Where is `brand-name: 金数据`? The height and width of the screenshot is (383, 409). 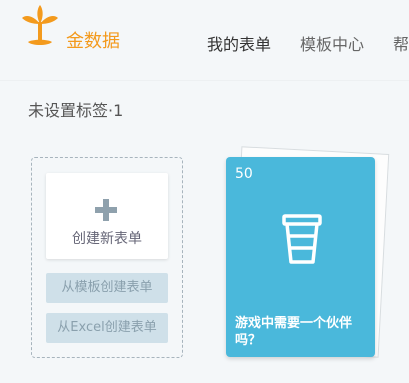
brand-name: 金数据 is located at coordinates (93, 40).